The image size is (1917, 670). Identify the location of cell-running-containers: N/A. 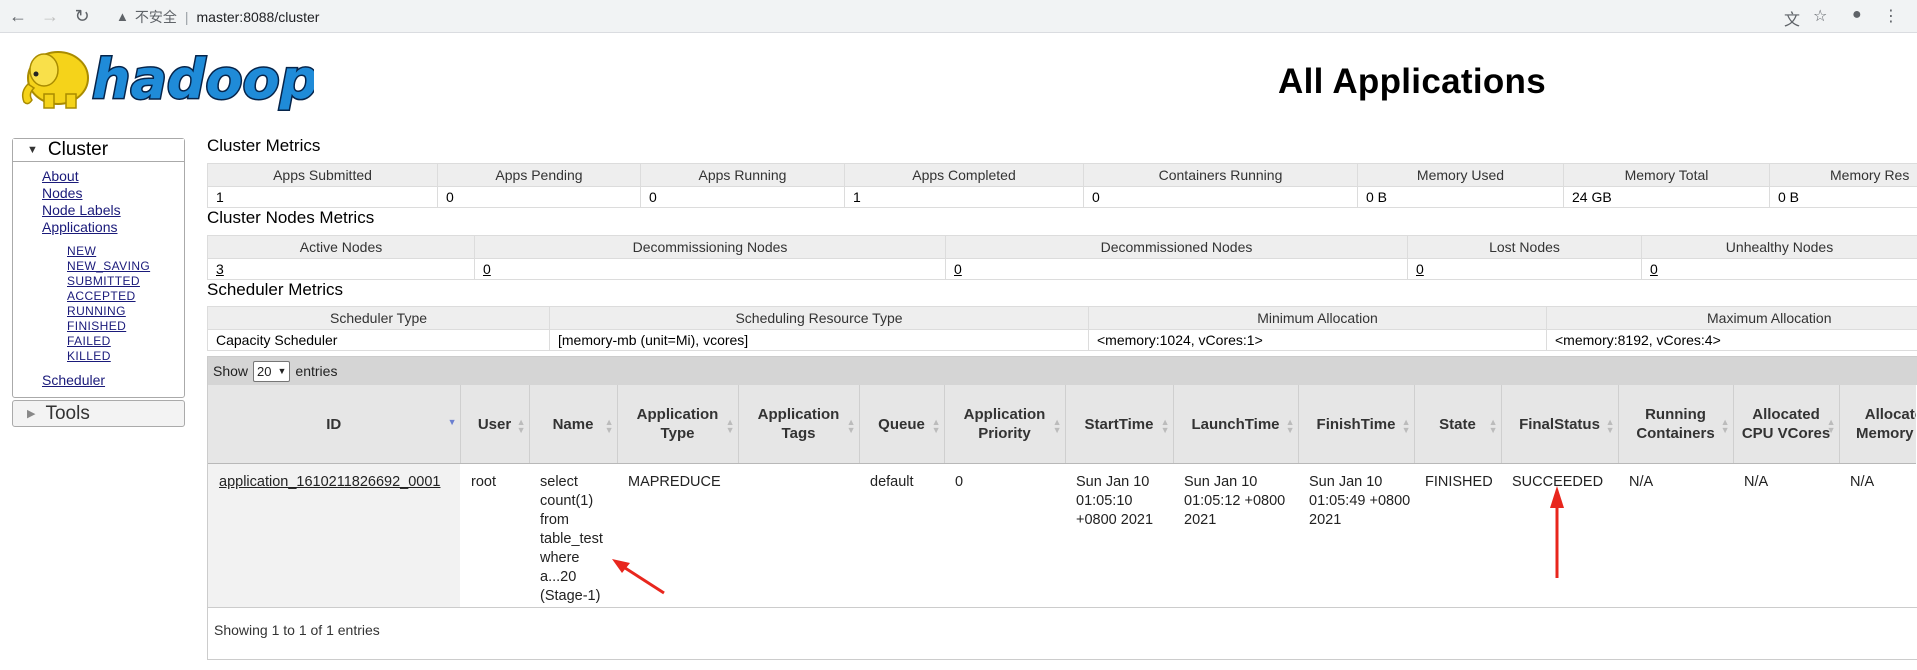
(1641, 482).